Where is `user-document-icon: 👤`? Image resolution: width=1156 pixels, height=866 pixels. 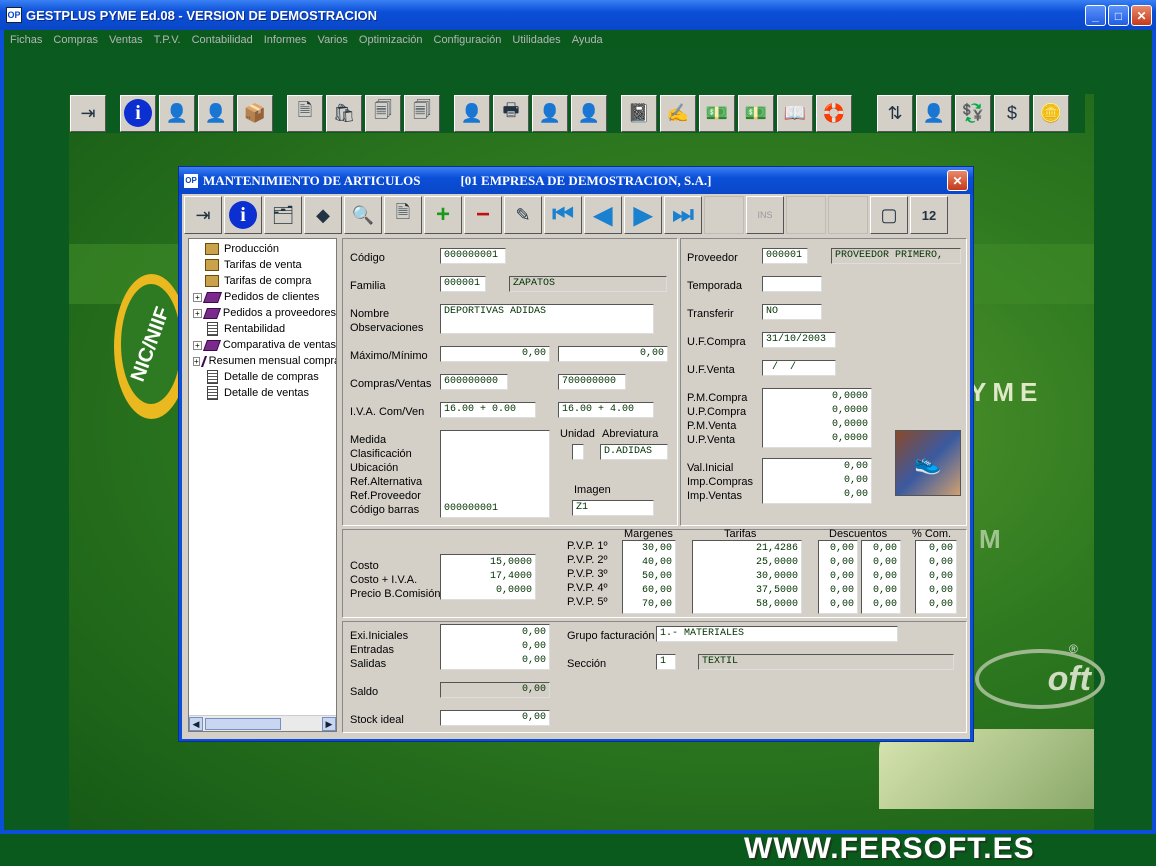
user-document-icon: 👤 is located at coordinates (589, 113).